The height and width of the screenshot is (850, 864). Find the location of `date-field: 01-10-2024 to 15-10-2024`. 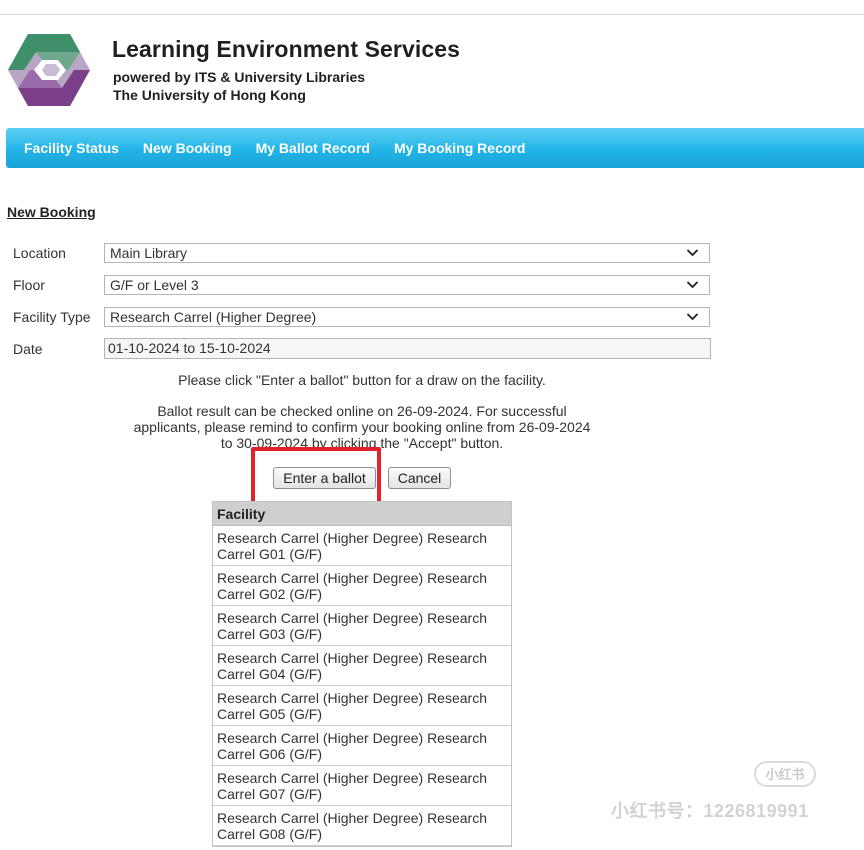

date-field: 01-10-2024 to 15-10-2024 is located at coordinates (407, 348).